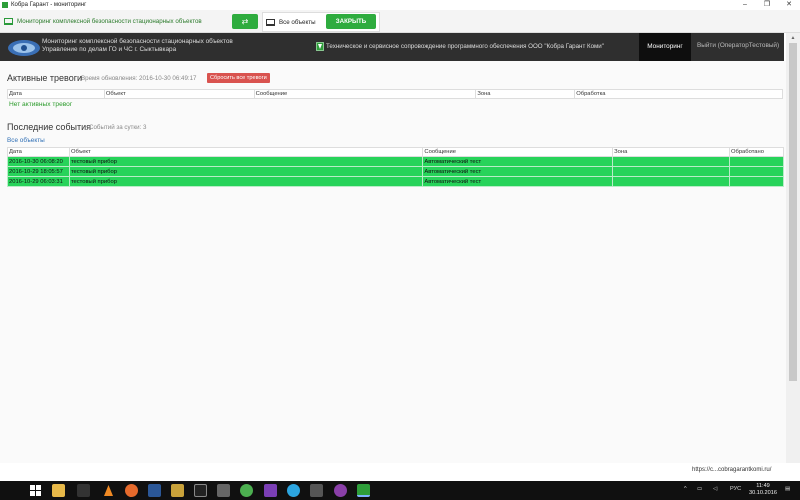 The width and height of the screenshot is (800, 500). What do you see at coordinates (131, 490) in the screenshot?
I see `firefox-icon` at bounding box center [131, 490].